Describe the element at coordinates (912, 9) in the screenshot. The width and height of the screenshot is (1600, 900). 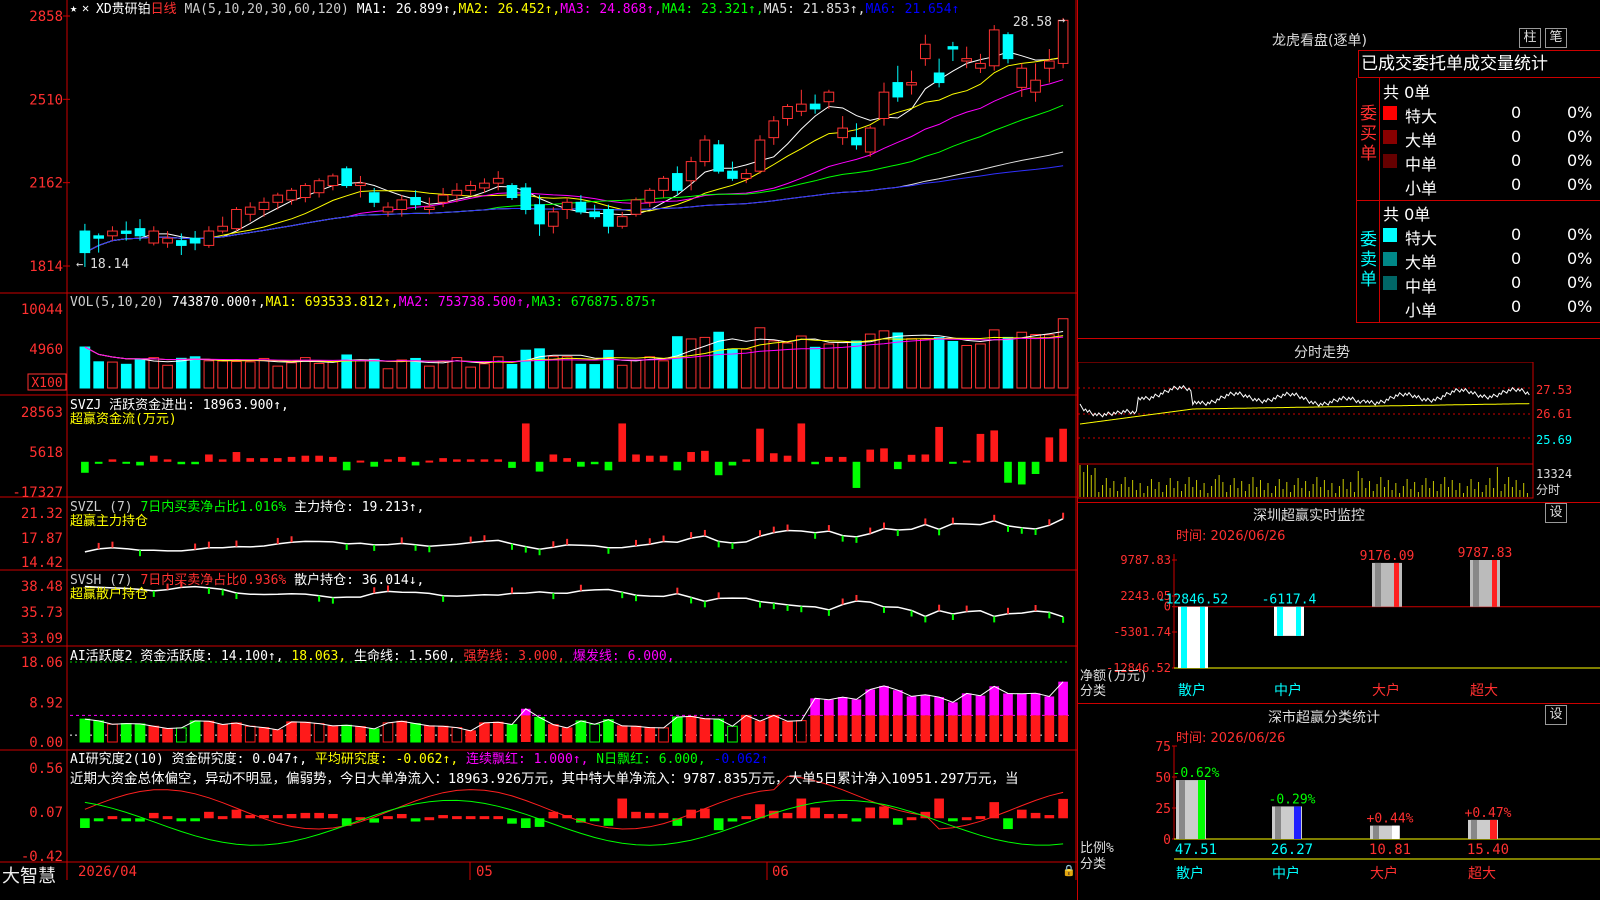
I see `ma-value-5: MA6: 21.654↑` at that location.